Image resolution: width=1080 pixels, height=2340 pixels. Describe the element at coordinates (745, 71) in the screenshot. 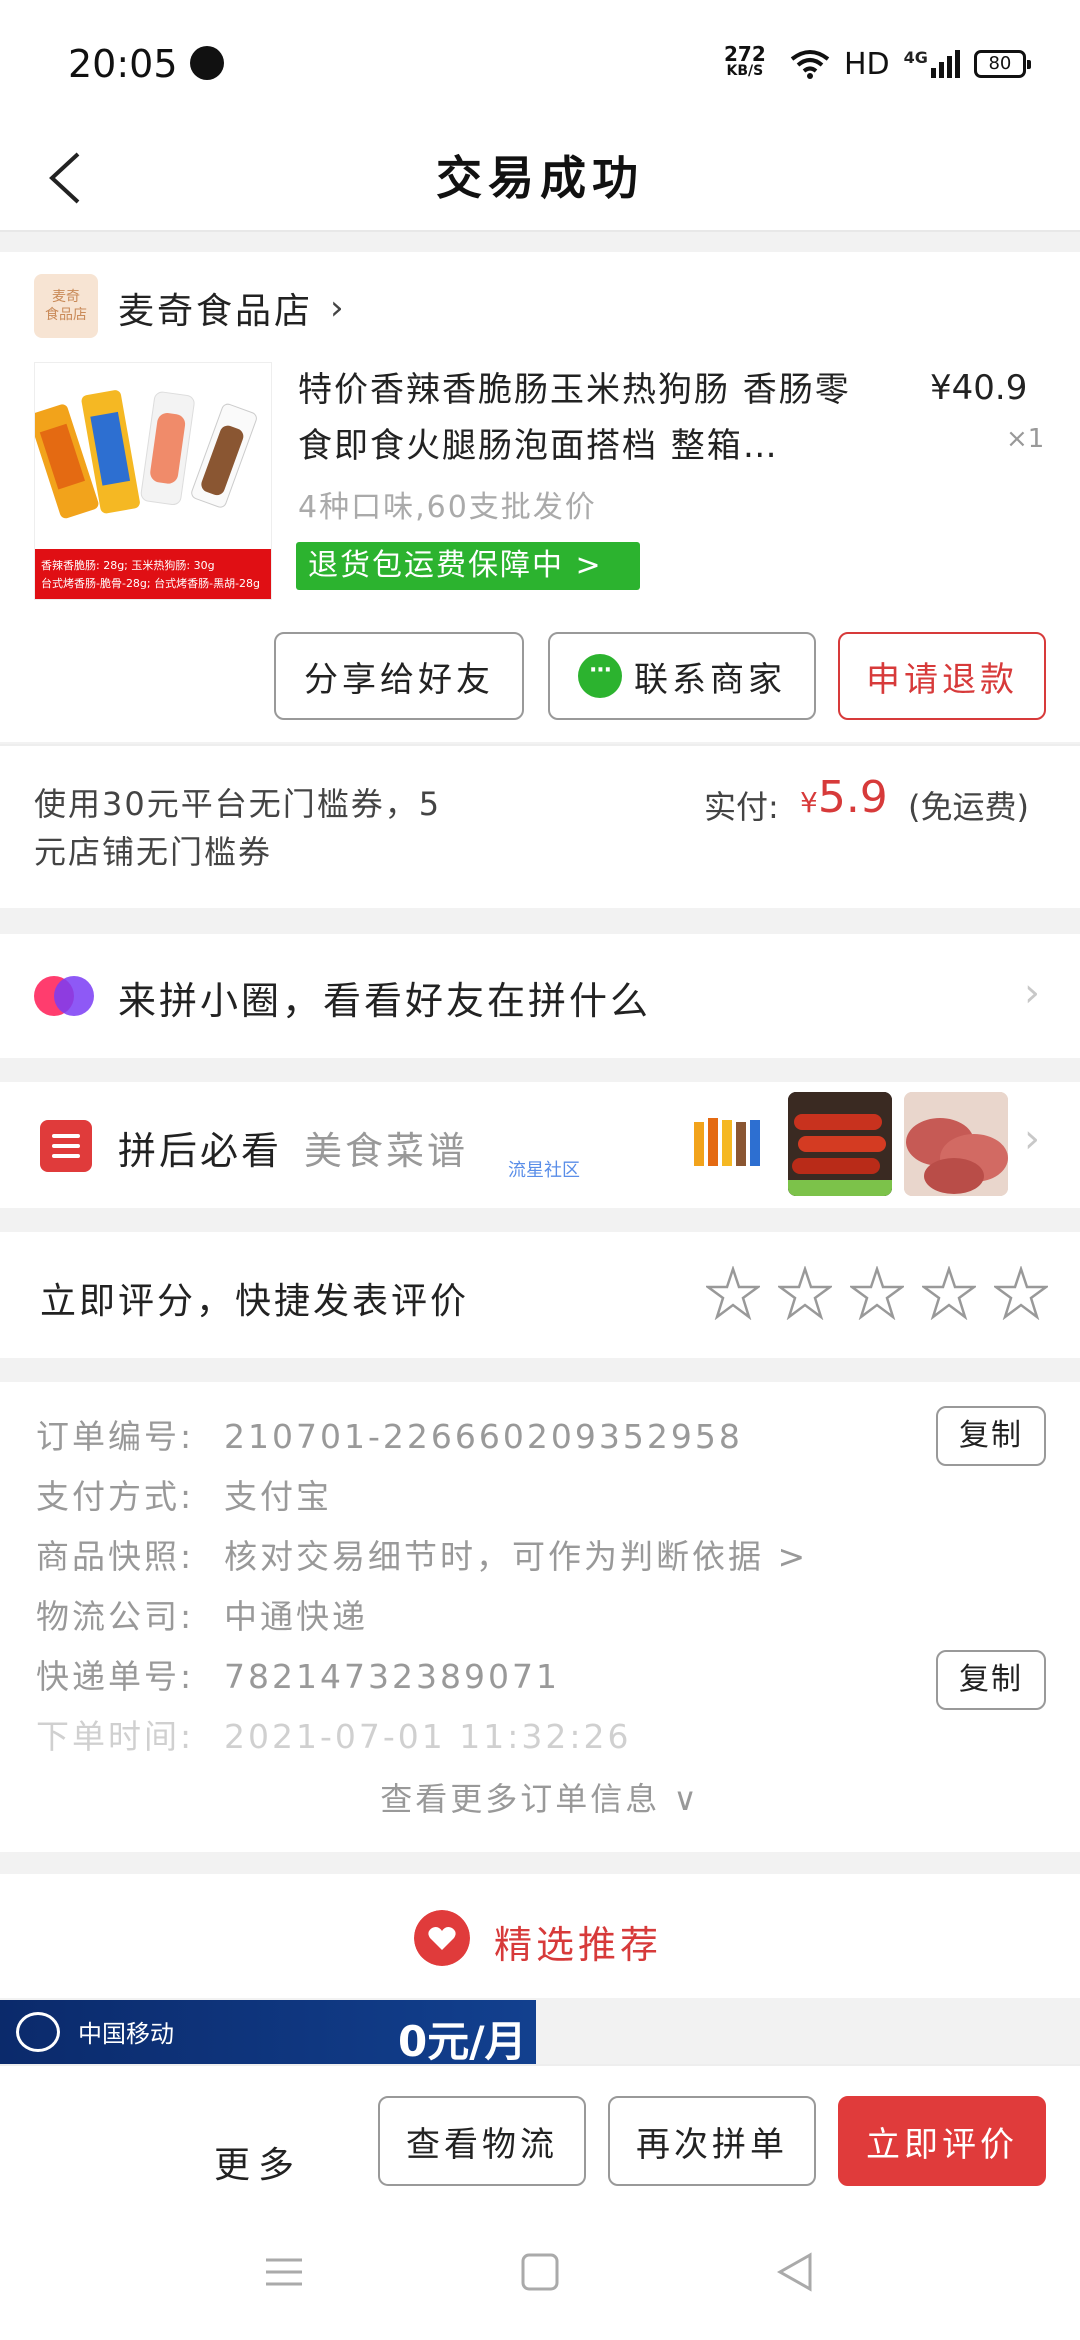

I see `network-speed-unit: KB/S` at that location.